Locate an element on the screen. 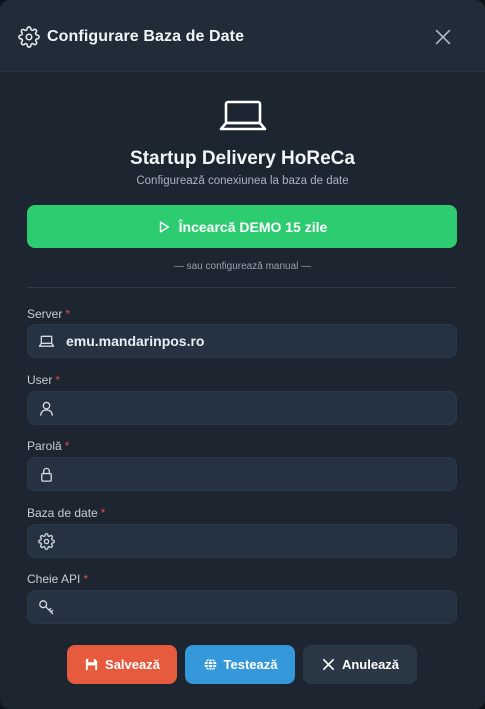 Image resolution: width=485 pixels, height=709 pixels. try-demo-button: Încearcă DEMO 15 zile is located at coordinates (242, 226).